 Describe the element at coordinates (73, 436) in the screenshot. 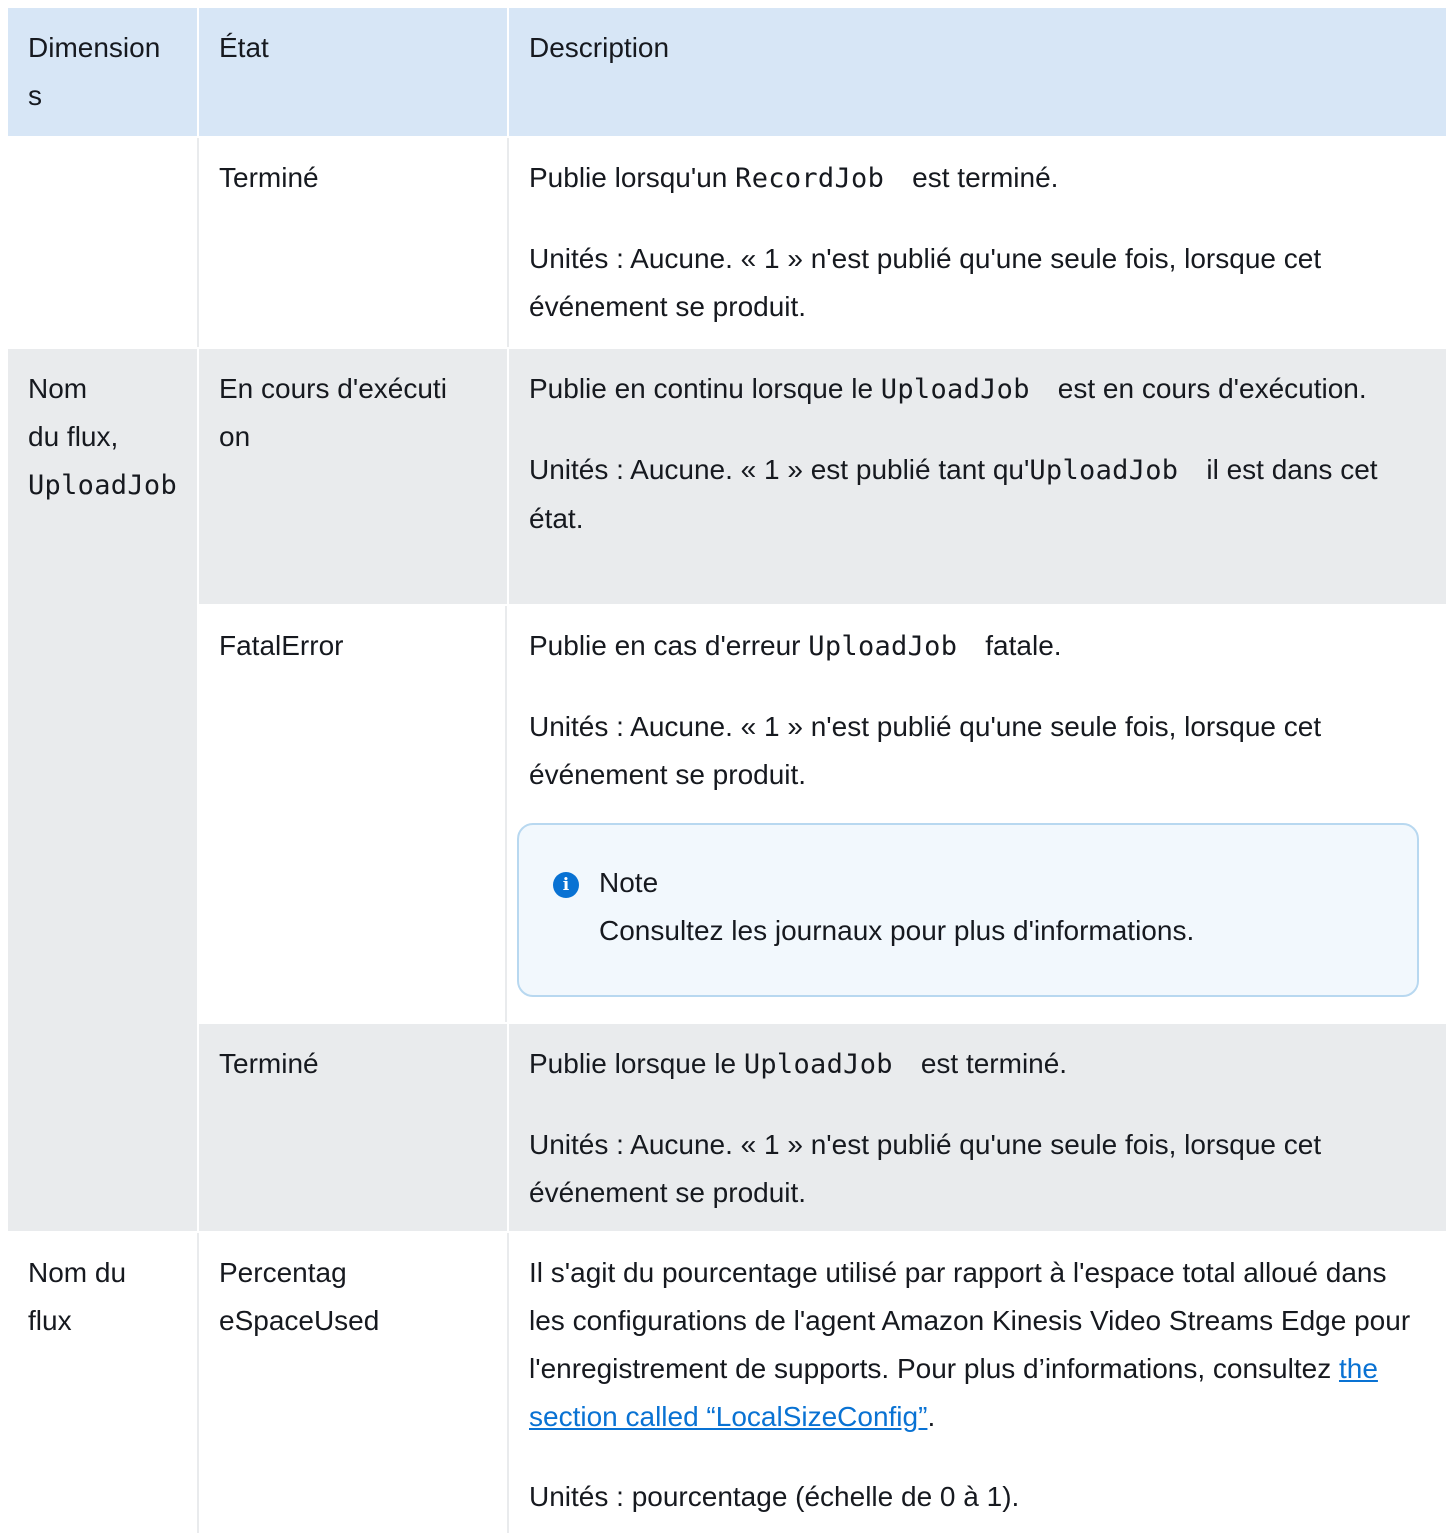

I see `row2-dimension-line2: du flux,` at that location.